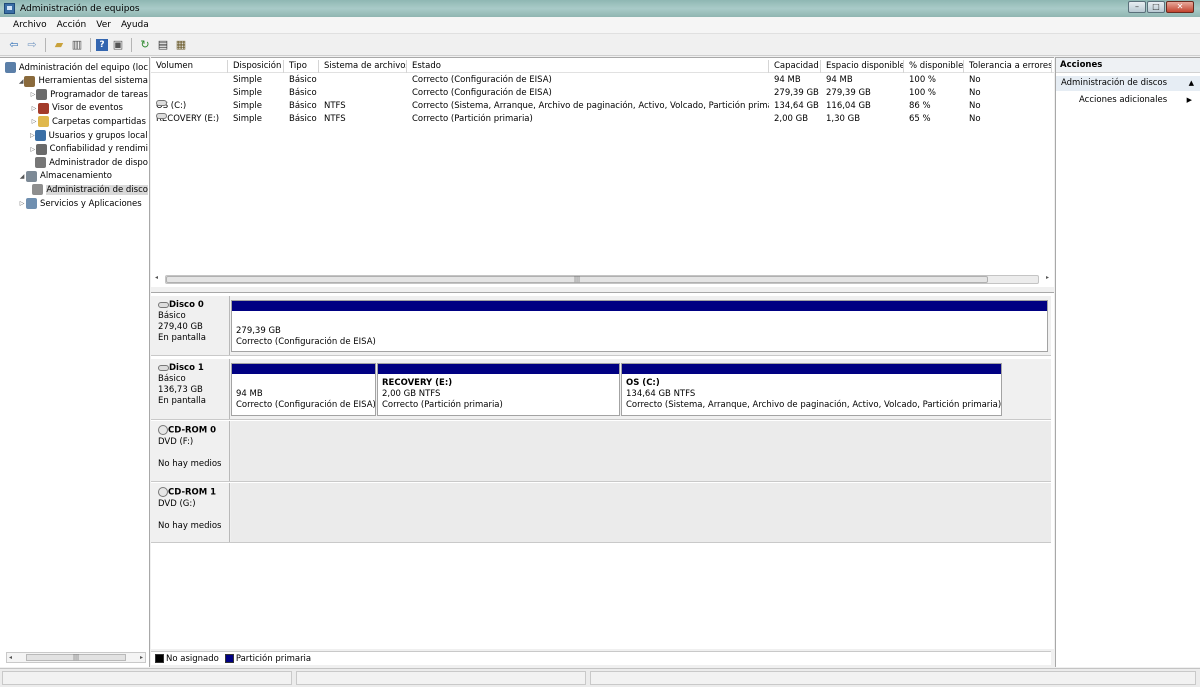 This screenshot has height=687, width=1200. I want to click on toolbar-separator, so click(90, 44).